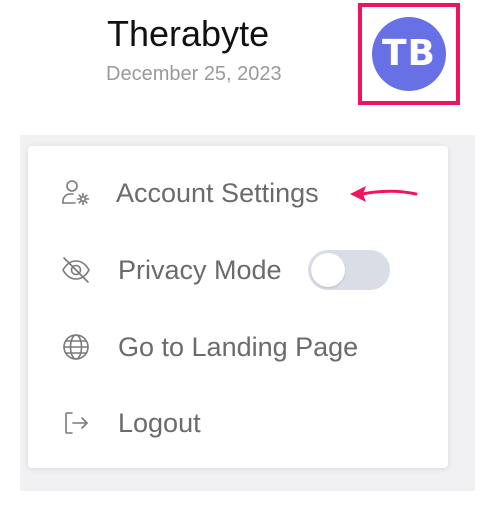 This screenshot has height=506, width=495. I want to click on privacy-mode-toggle, so click(349, 270).